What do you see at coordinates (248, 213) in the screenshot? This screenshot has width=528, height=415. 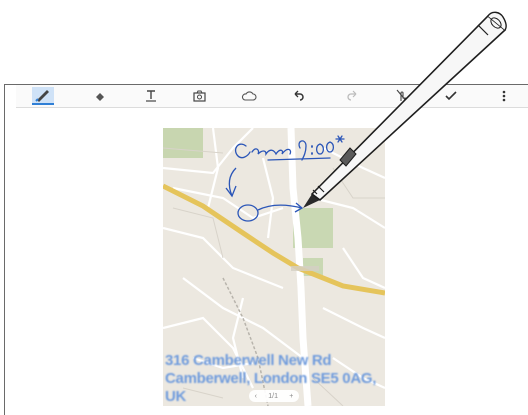 I see `circle-annotation` at bounding box center [248, 213].